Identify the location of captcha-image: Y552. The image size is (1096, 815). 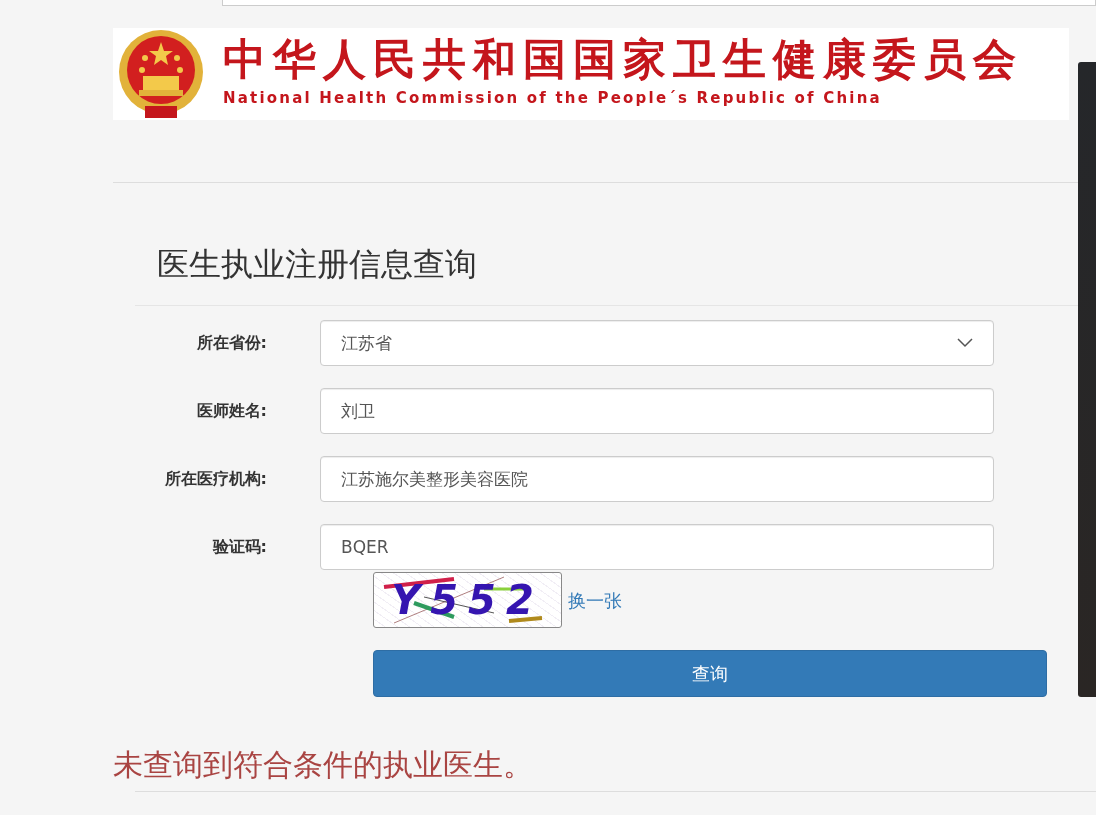
(467, 600).